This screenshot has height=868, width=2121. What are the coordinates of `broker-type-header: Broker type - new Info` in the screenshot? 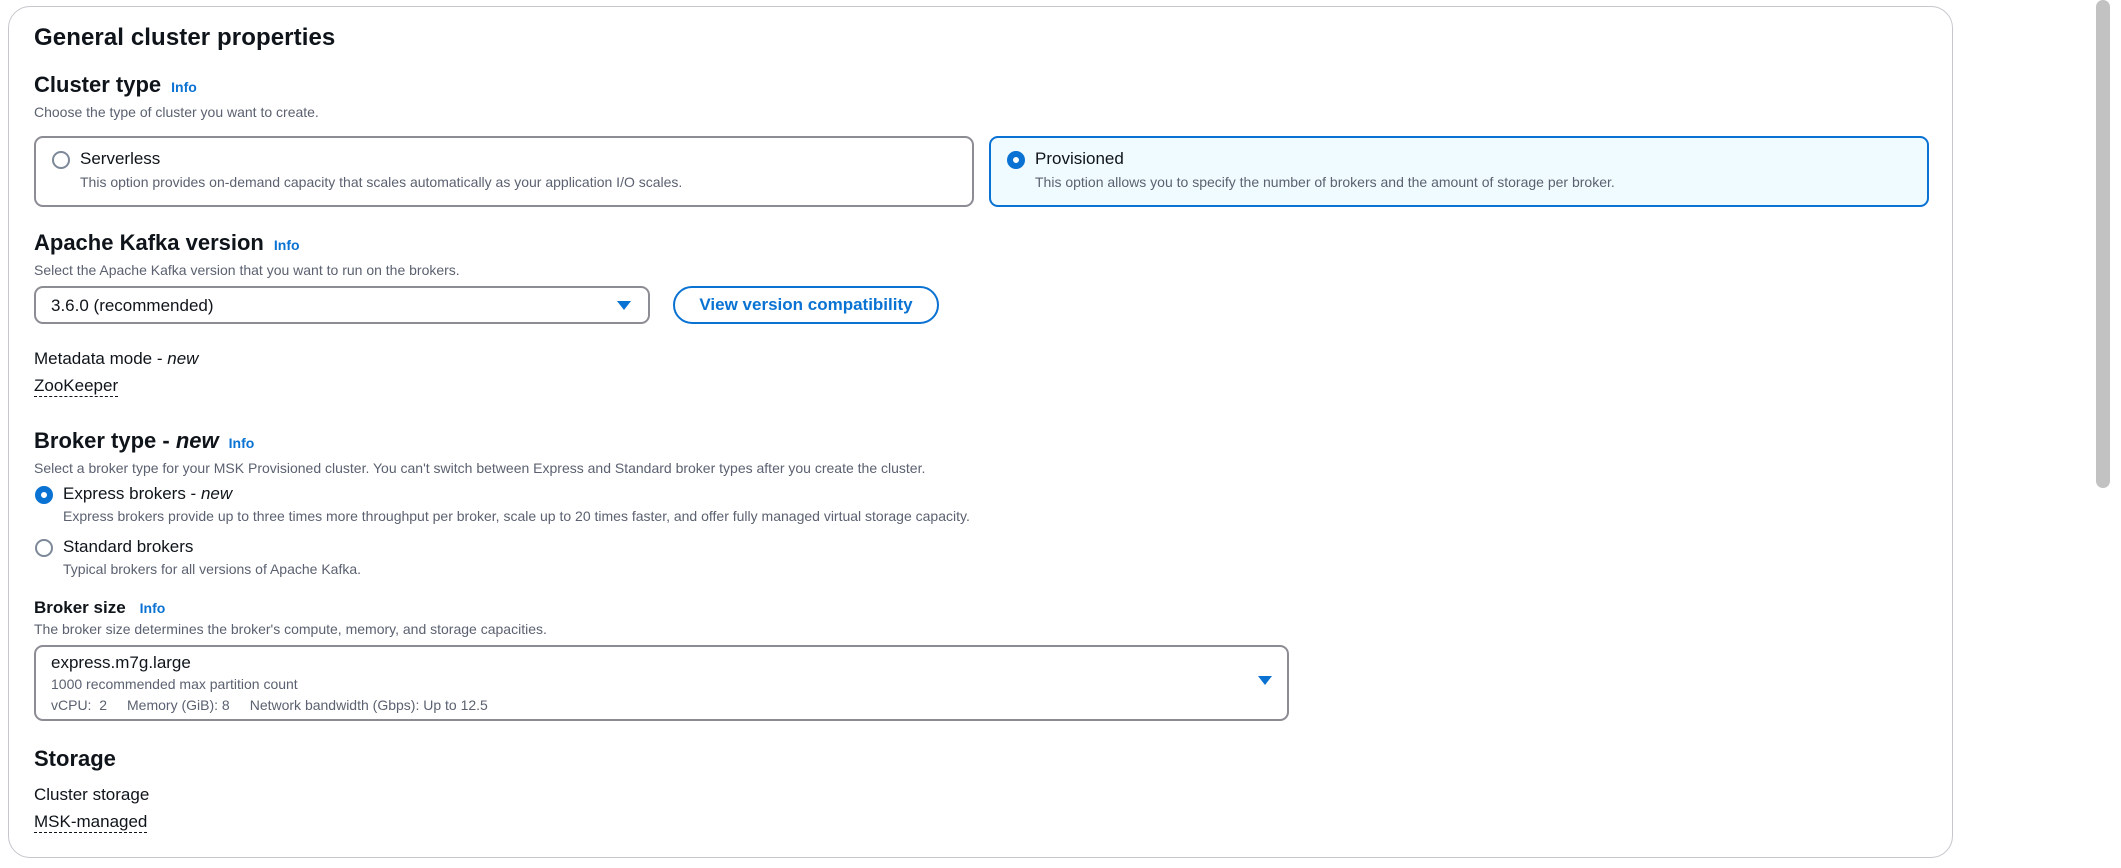 It's located at (144, 441).